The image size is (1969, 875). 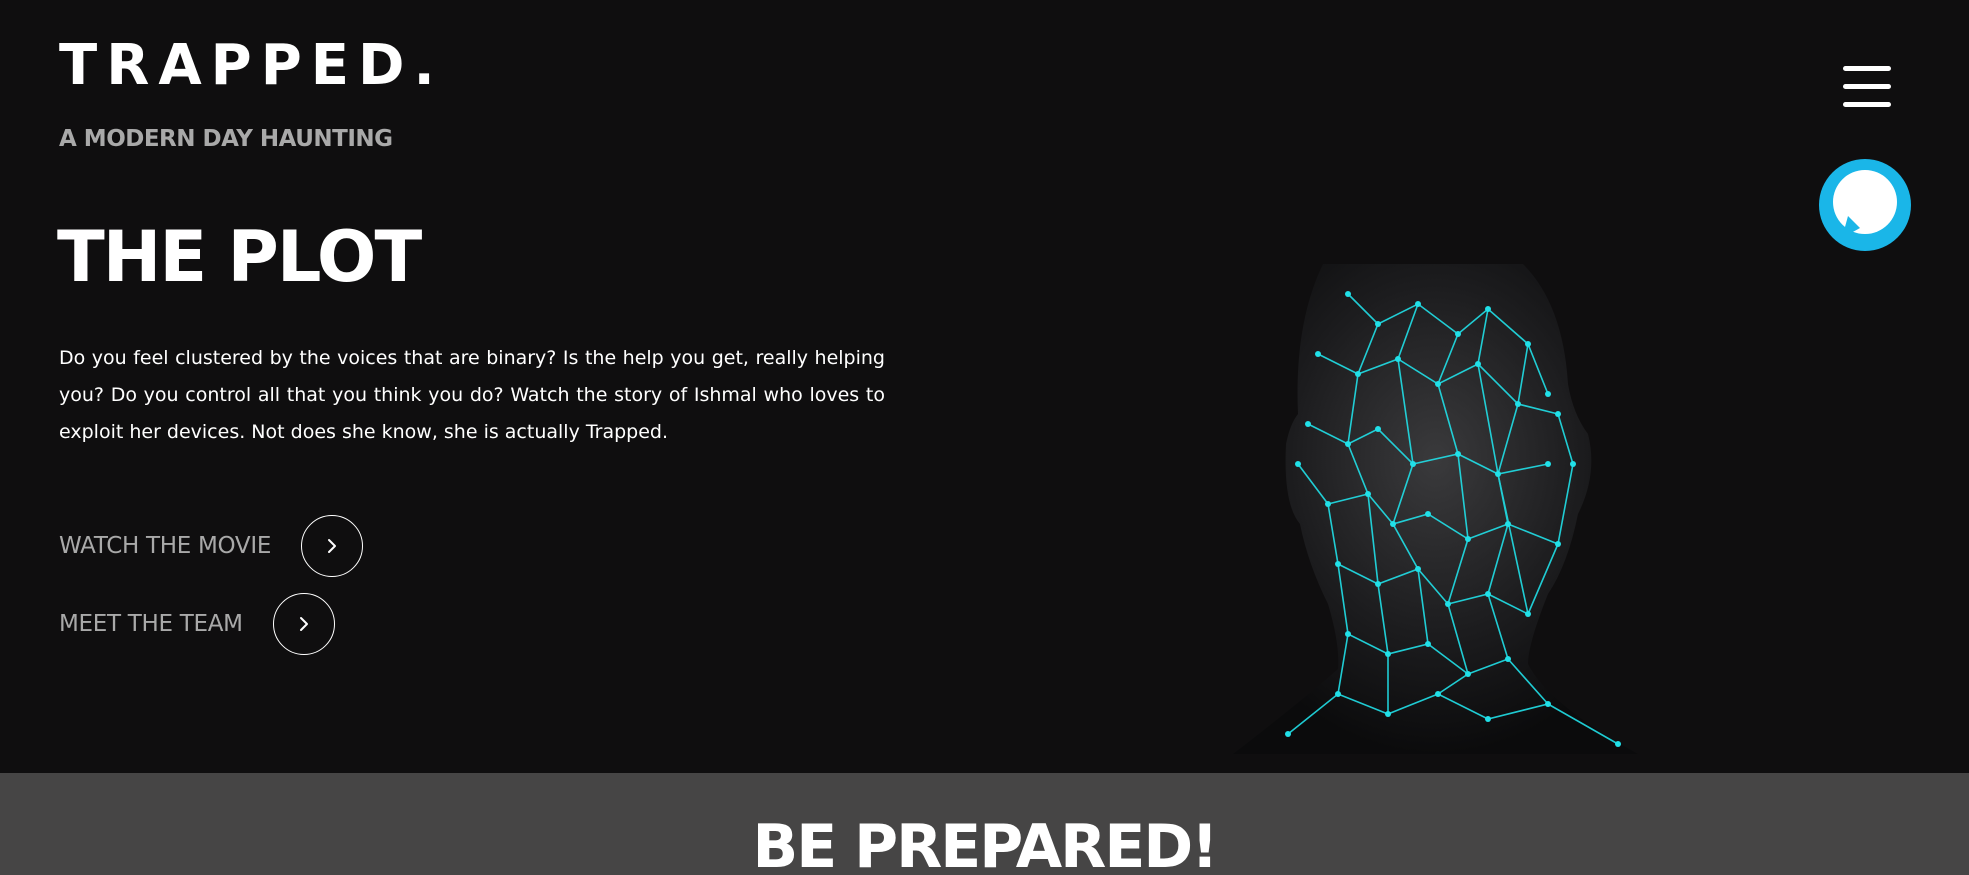 I want to click on alexa-icon, so click(x=1865, y=205).